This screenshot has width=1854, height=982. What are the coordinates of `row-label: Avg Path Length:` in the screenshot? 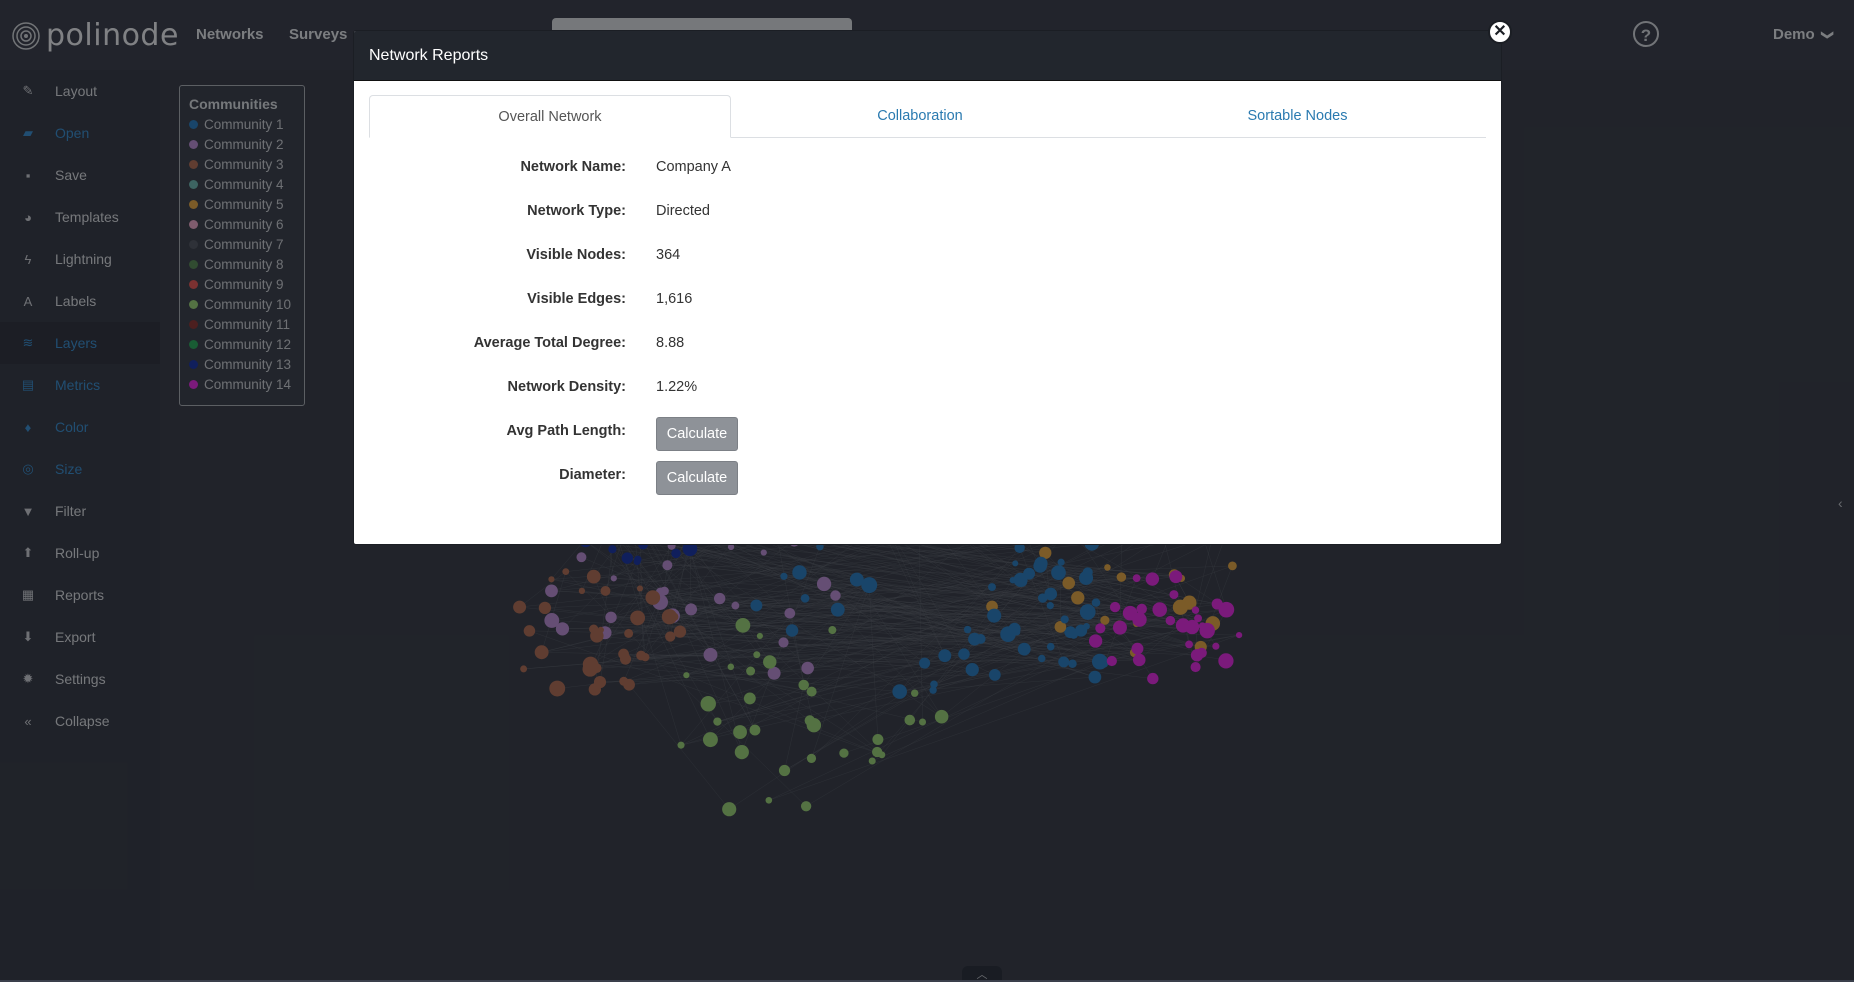 It's located at (490, 431).